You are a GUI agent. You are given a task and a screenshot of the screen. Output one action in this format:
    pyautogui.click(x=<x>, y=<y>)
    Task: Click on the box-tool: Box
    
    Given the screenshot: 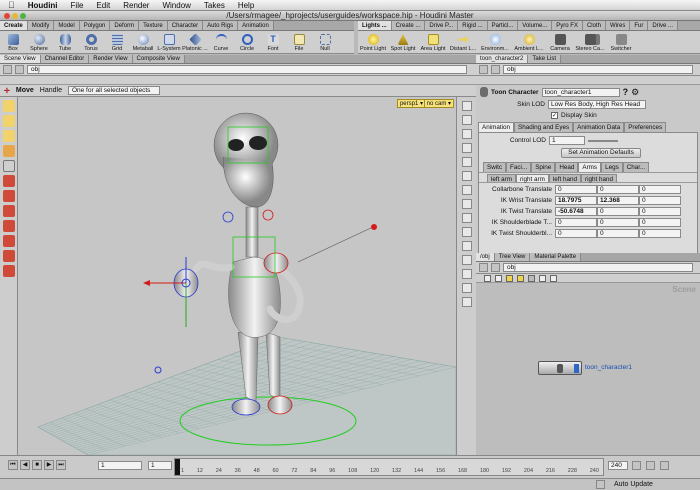 What is the action you would take?
    pyautogui.click(x=13, y=42)
    